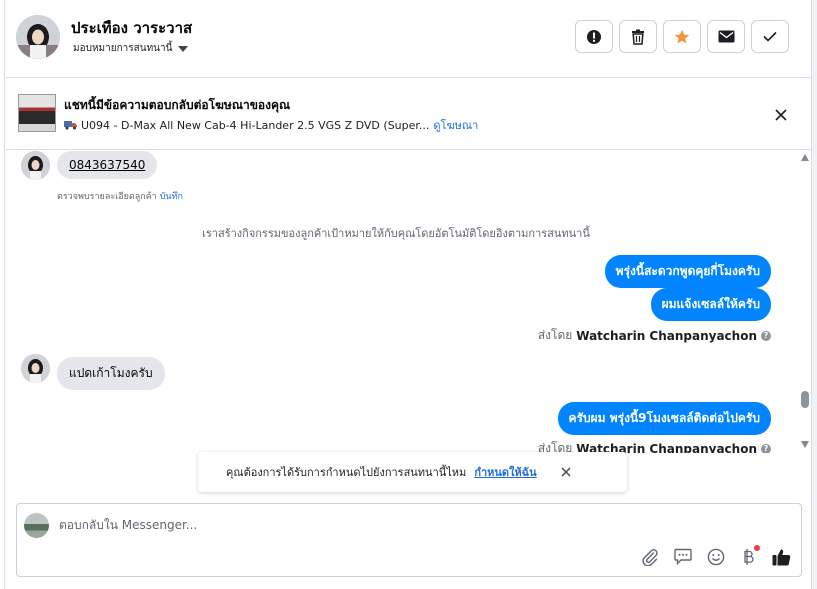  I want to click on paperclip-icon, so click(649, 557).